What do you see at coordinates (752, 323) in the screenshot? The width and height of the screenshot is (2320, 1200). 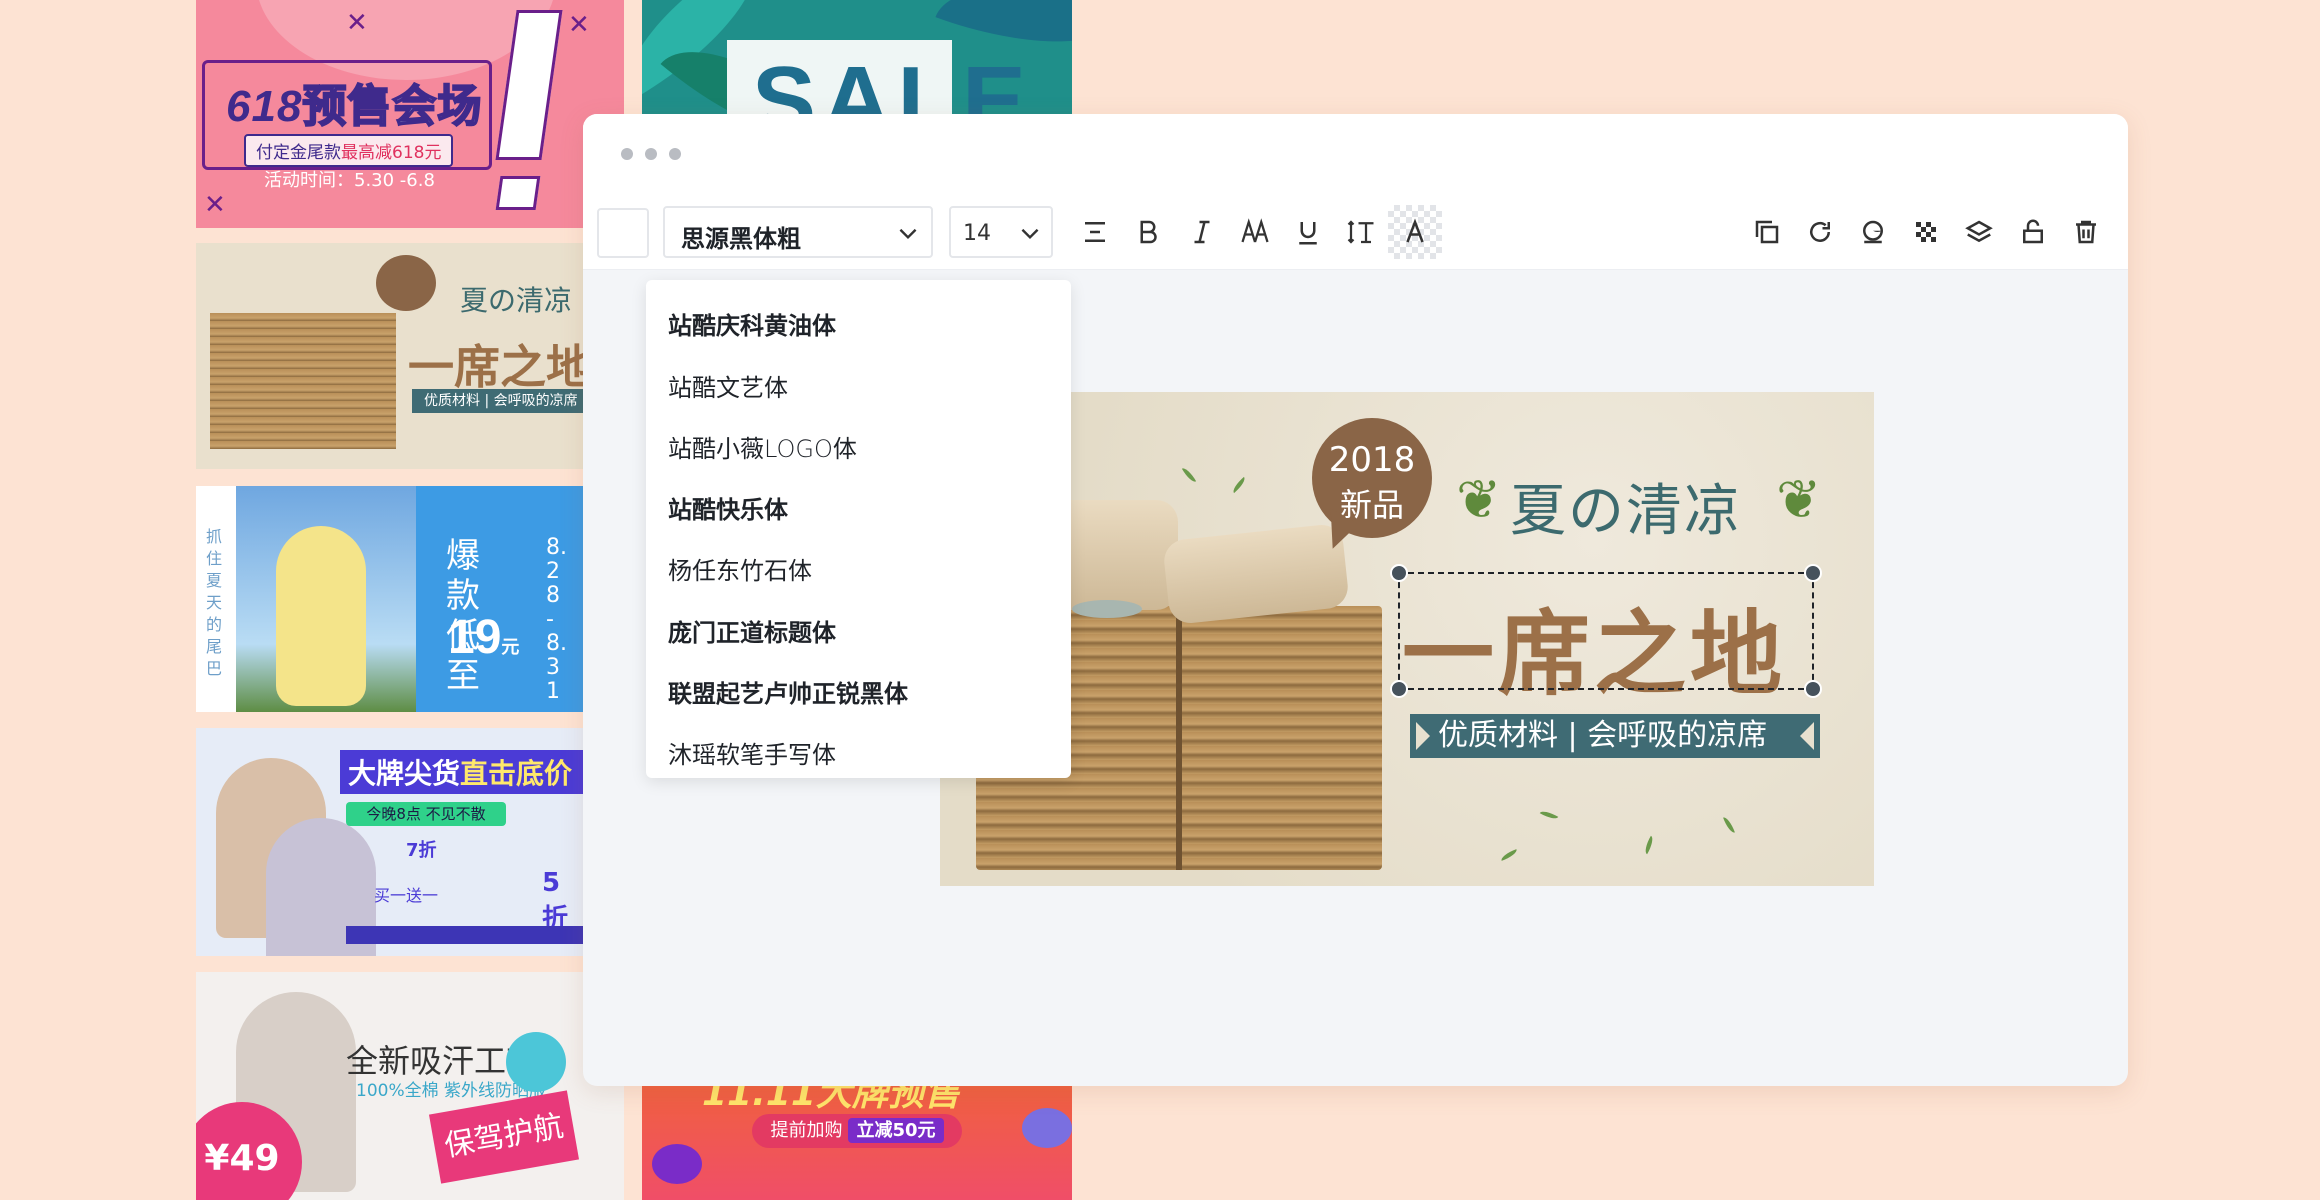 I see `font-option: 站酷庆科黄油体` at bounding box center [752, 323].